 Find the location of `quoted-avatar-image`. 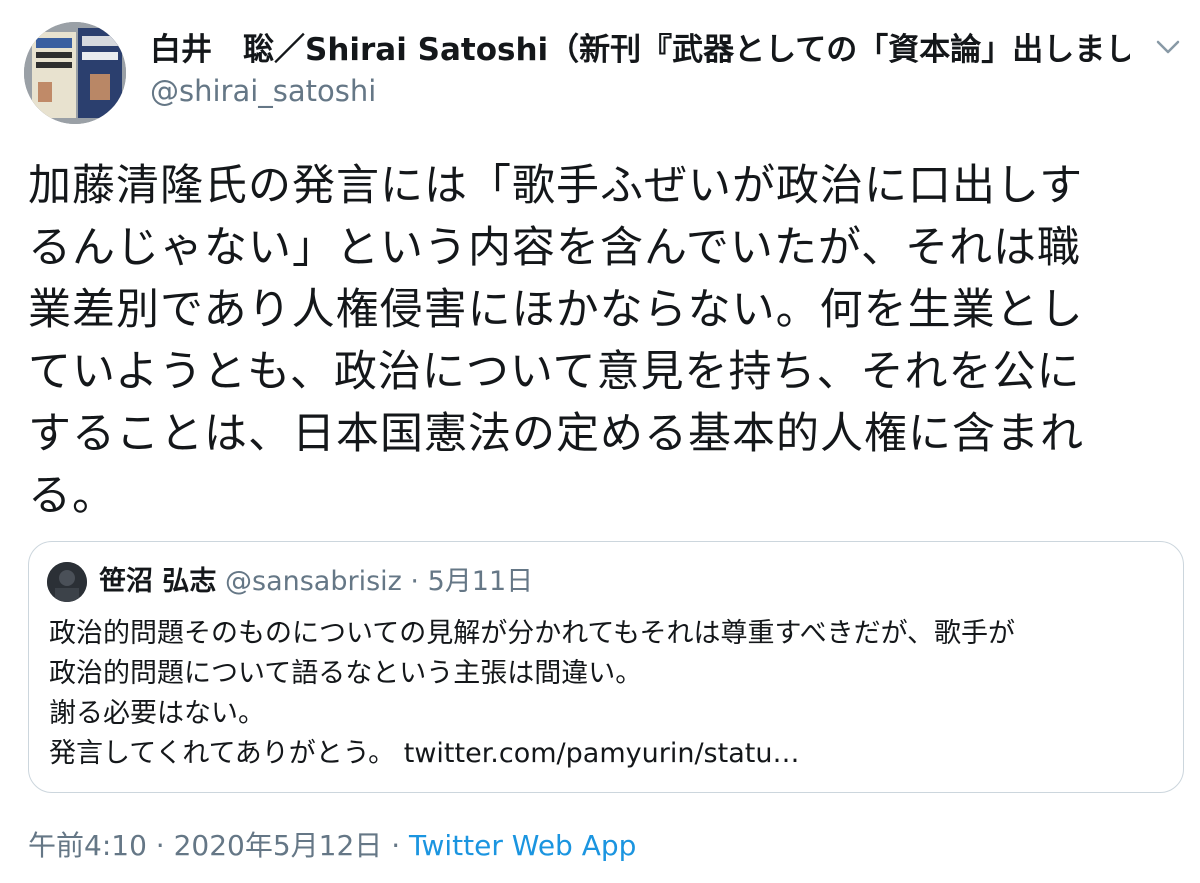

quoted-avatar-image is located at coordinates (67, 582).